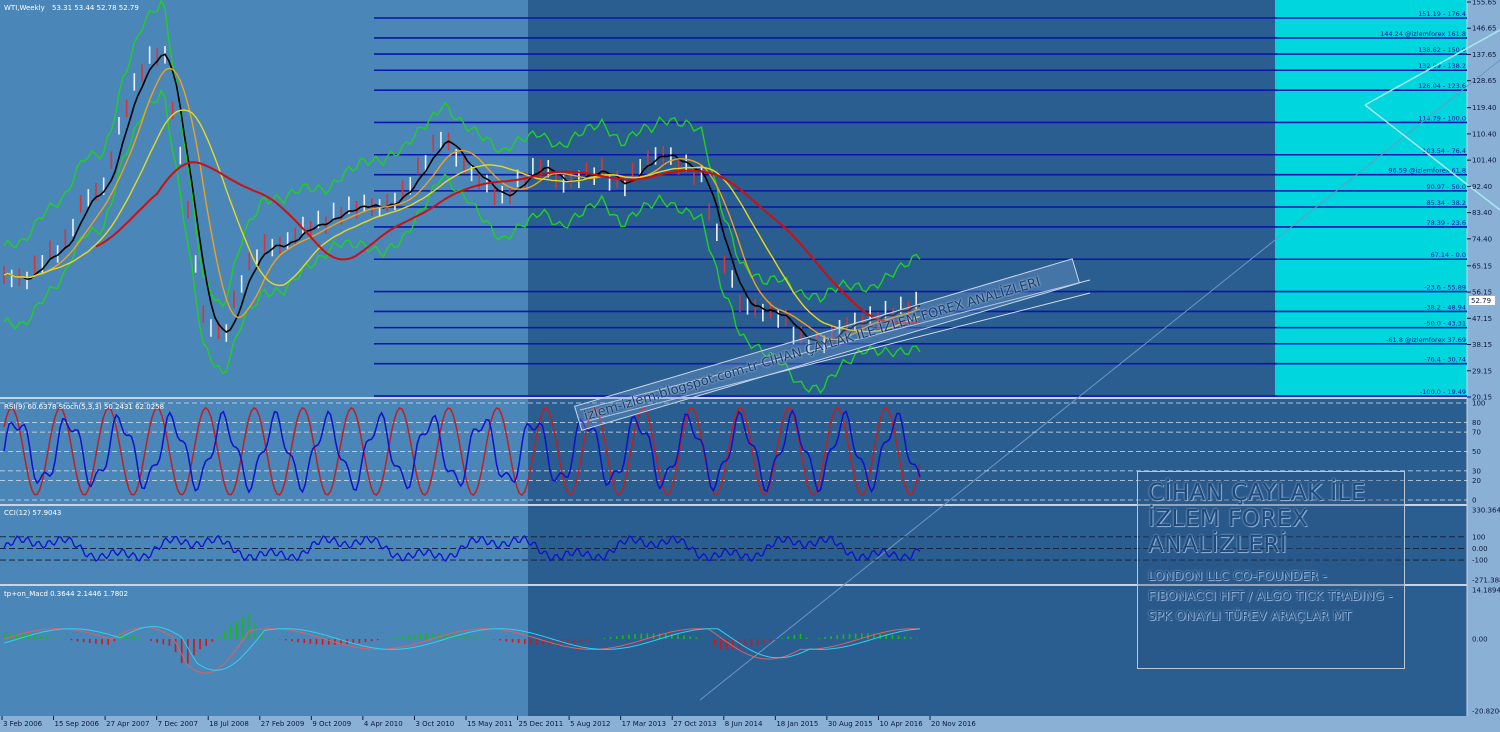  What do you see at coordinates (32, 513) in the screenshot?
I see `cci-pane-title: CCI(12) 57.9043` at bounding box center [32, 513].